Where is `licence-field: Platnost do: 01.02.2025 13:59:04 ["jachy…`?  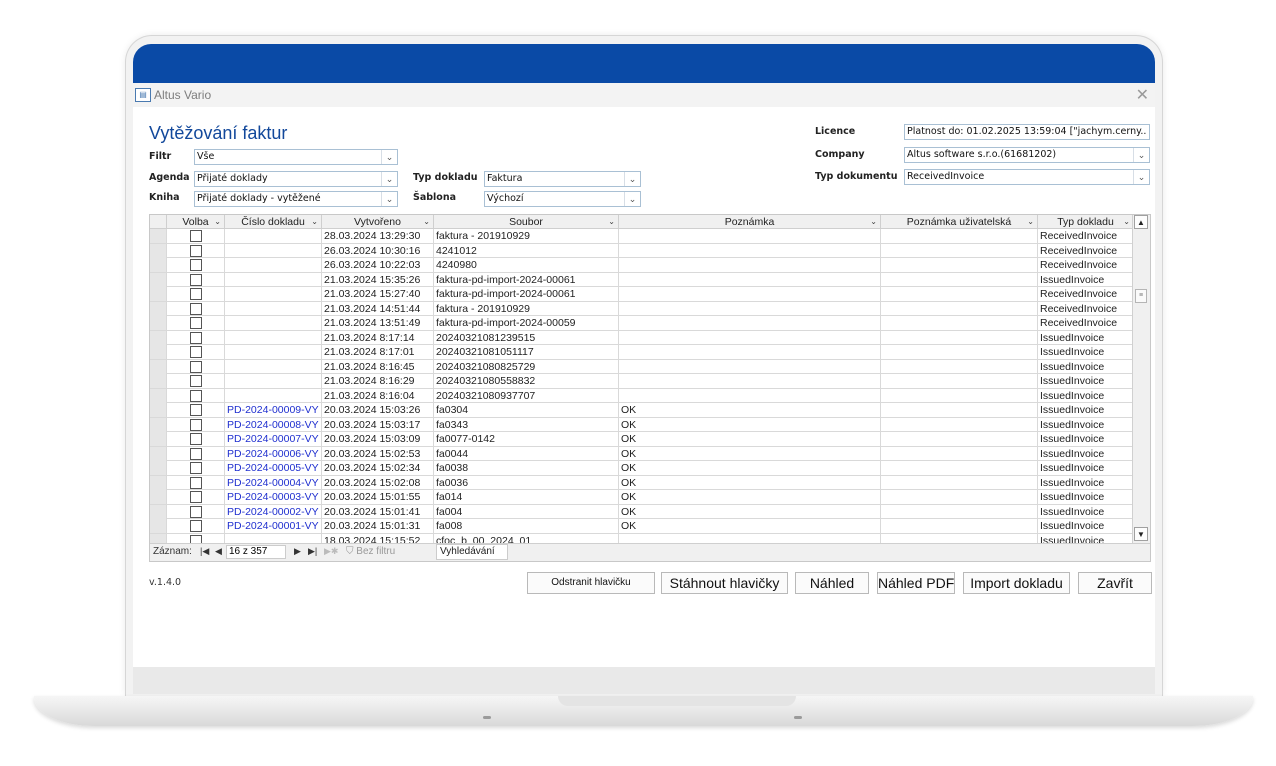
licence-field: Platnost do: 01.02.2025 13:59:04 ["jachy… is located at coordinates (1027, 132).